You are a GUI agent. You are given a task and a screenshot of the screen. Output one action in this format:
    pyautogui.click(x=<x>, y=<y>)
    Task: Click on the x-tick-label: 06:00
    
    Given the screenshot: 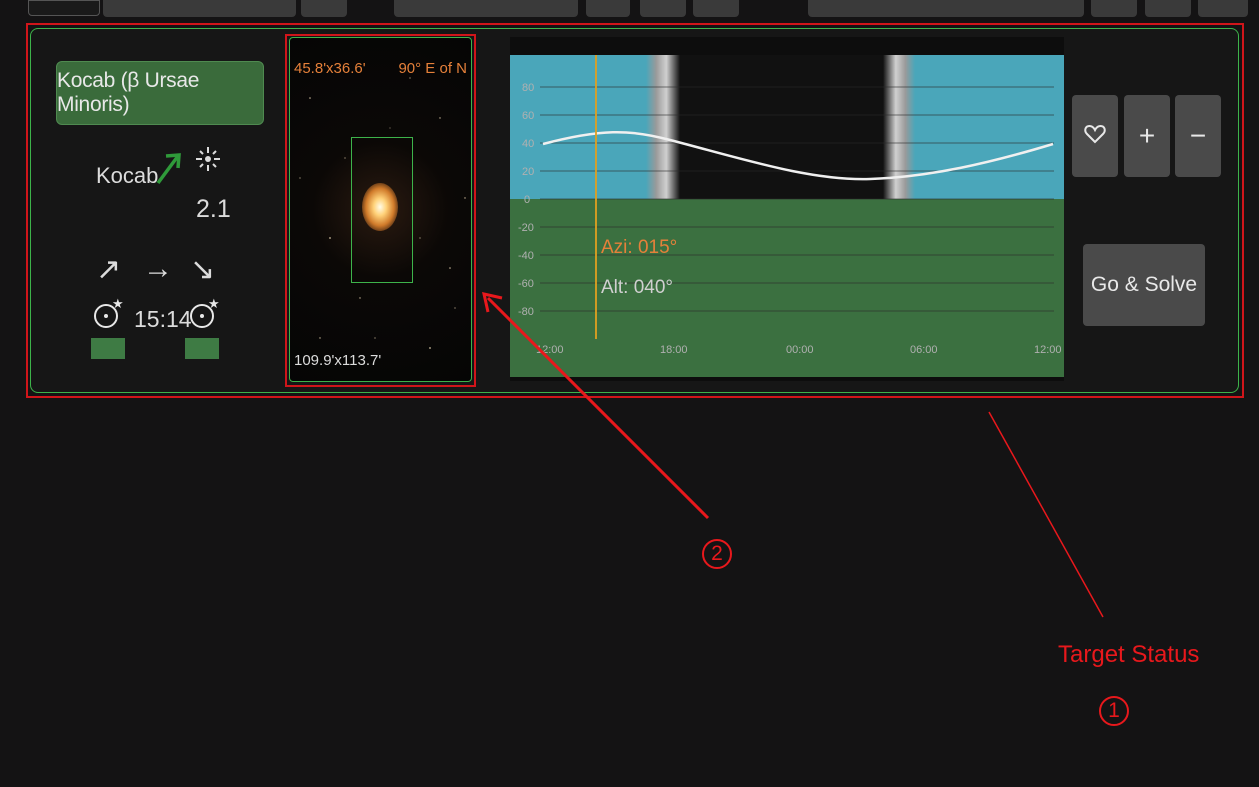 What is the action you would take?
    pyautogui.click(x=924, y=350)
    